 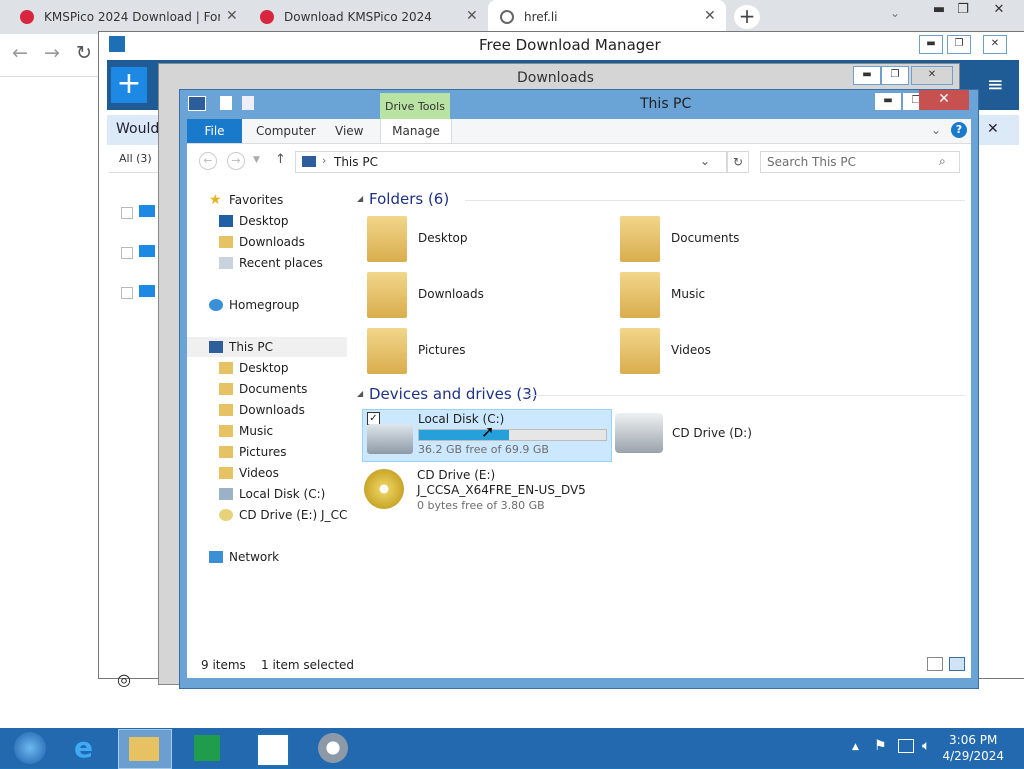 What do you see at coordinates (267, 410) in the screenshot?
I see `nav-pc-downloads: Downloads` at bounding box center [267, 410].